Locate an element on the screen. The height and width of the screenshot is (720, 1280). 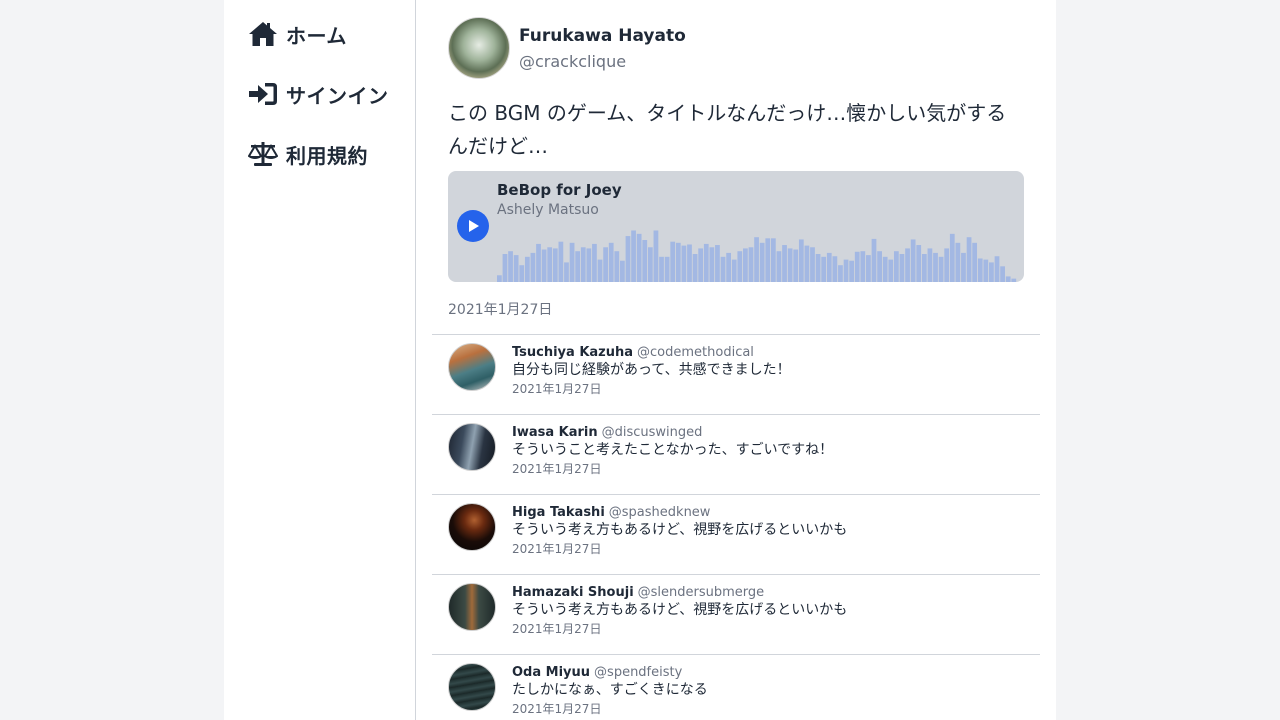
reply-author-handle: @spendfeisty is located at coordinates (638, 672).